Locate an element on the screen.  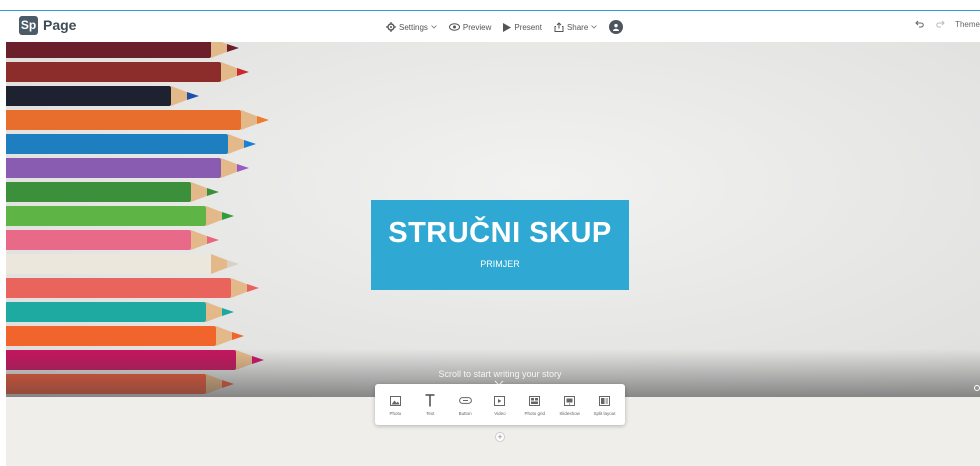
present-button: Present is located at coordinates (522, 27).